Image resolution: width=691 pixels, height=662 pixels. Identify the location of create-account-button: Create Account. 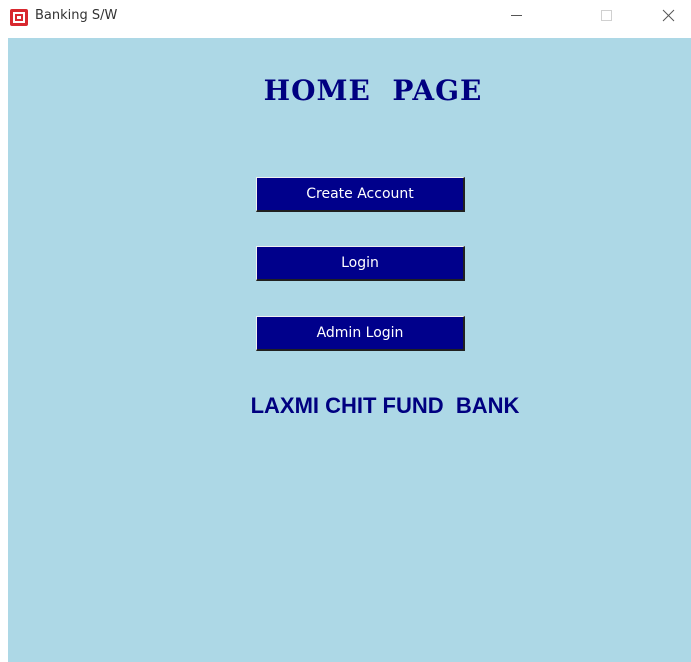
(360, 194).